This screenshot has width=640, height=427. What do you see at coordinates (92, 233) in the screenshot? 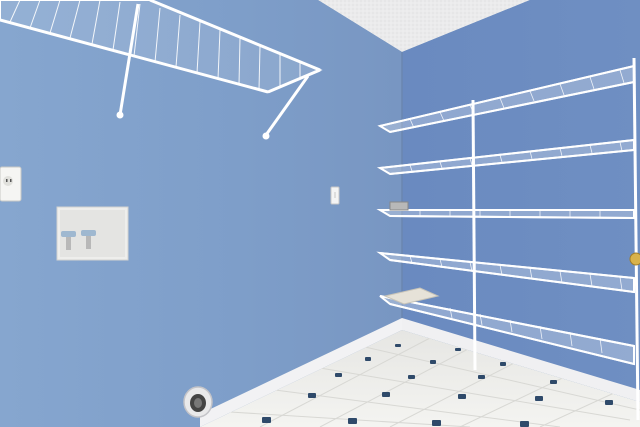
I see `washer-valve-box` at bounding box center [92, 233].